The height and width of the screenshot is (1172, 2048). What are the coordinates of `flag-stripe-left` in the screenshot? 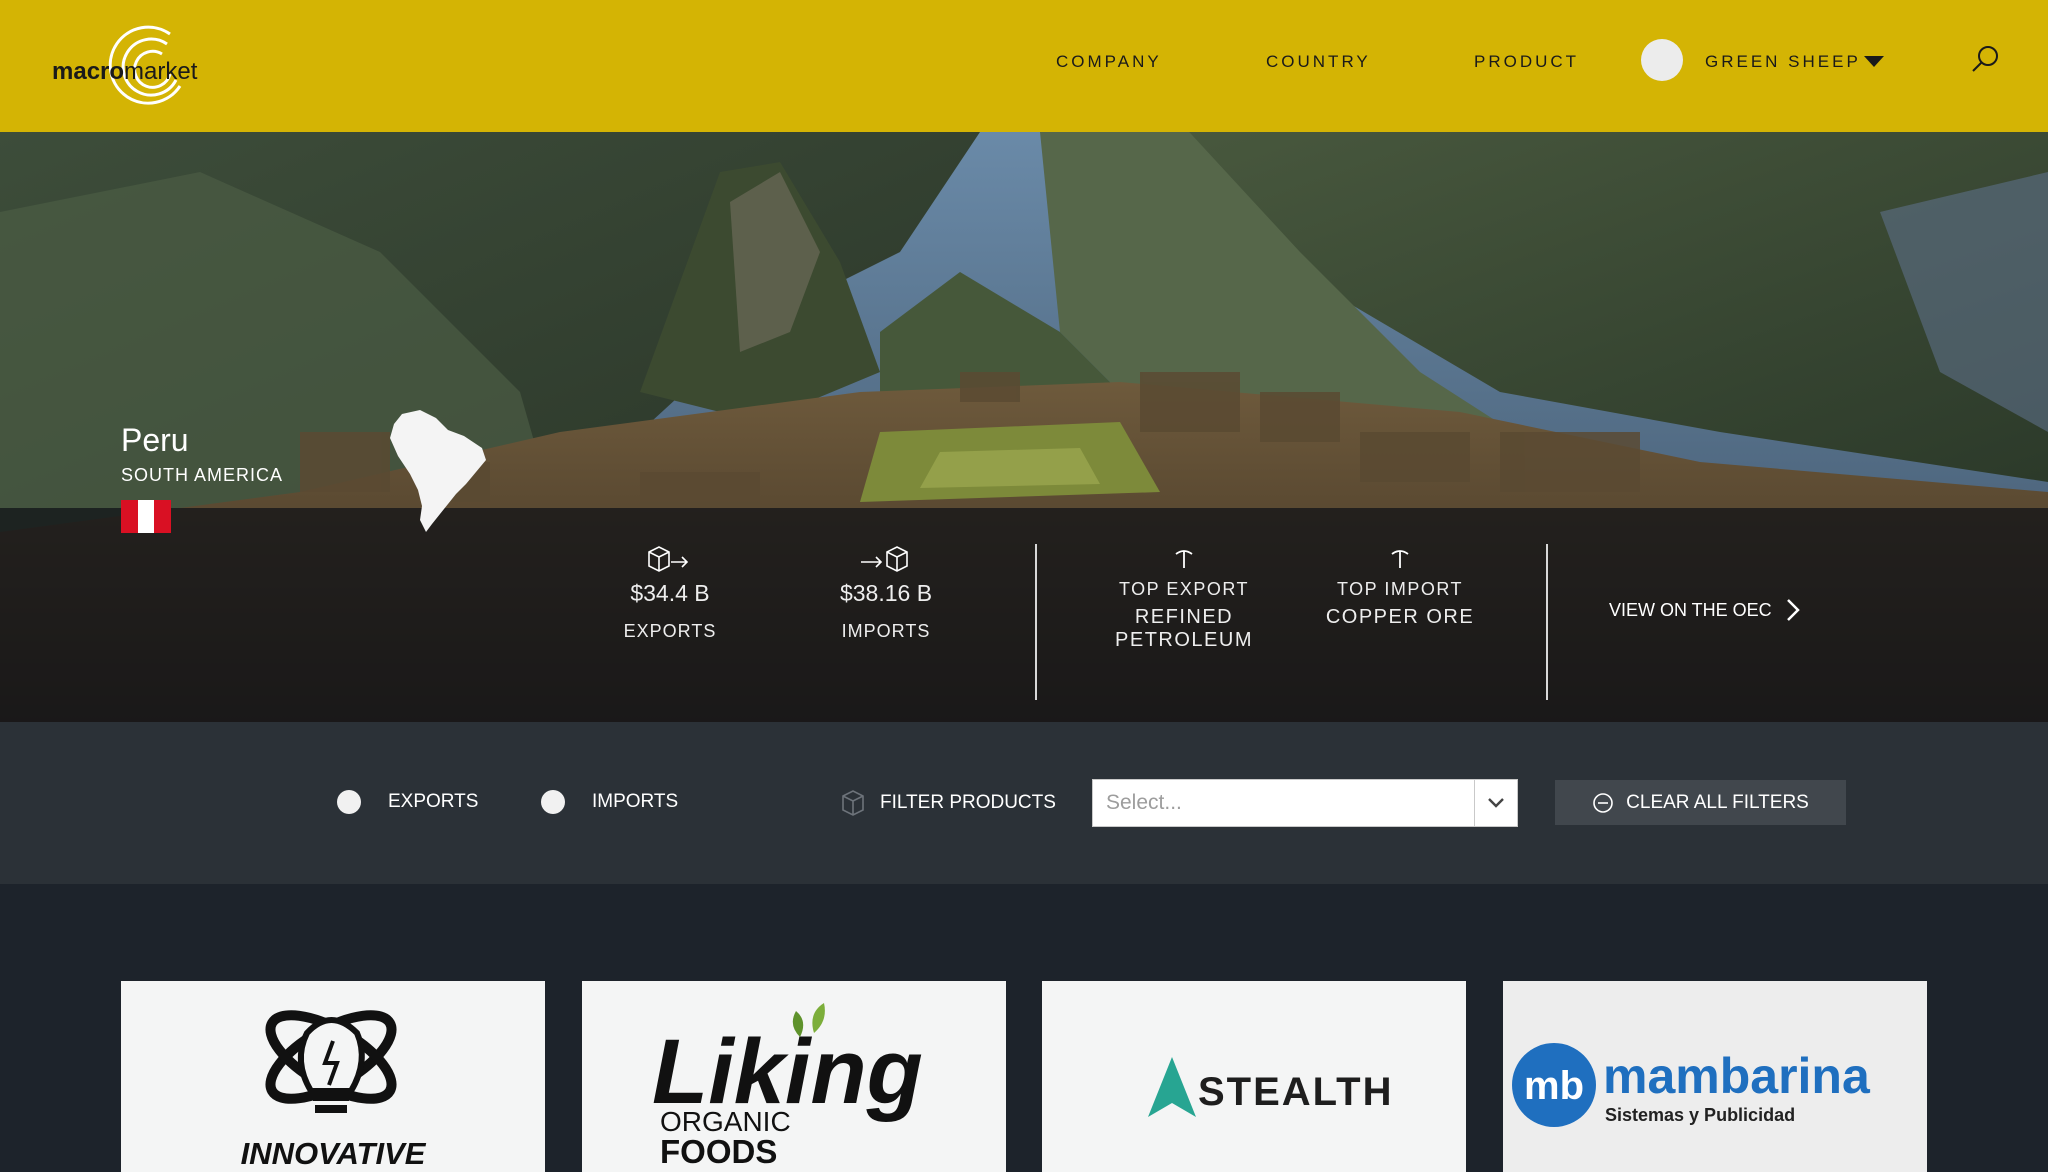 It's located at (129, 516).